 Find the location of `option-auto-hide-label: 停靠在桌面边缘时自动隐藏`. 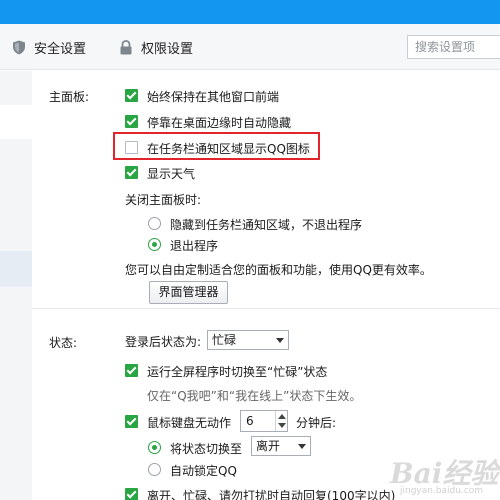

option-auto-hide-label: 停靠在桌面边缘时自动隐藏 is located at coordinates (219, 122).